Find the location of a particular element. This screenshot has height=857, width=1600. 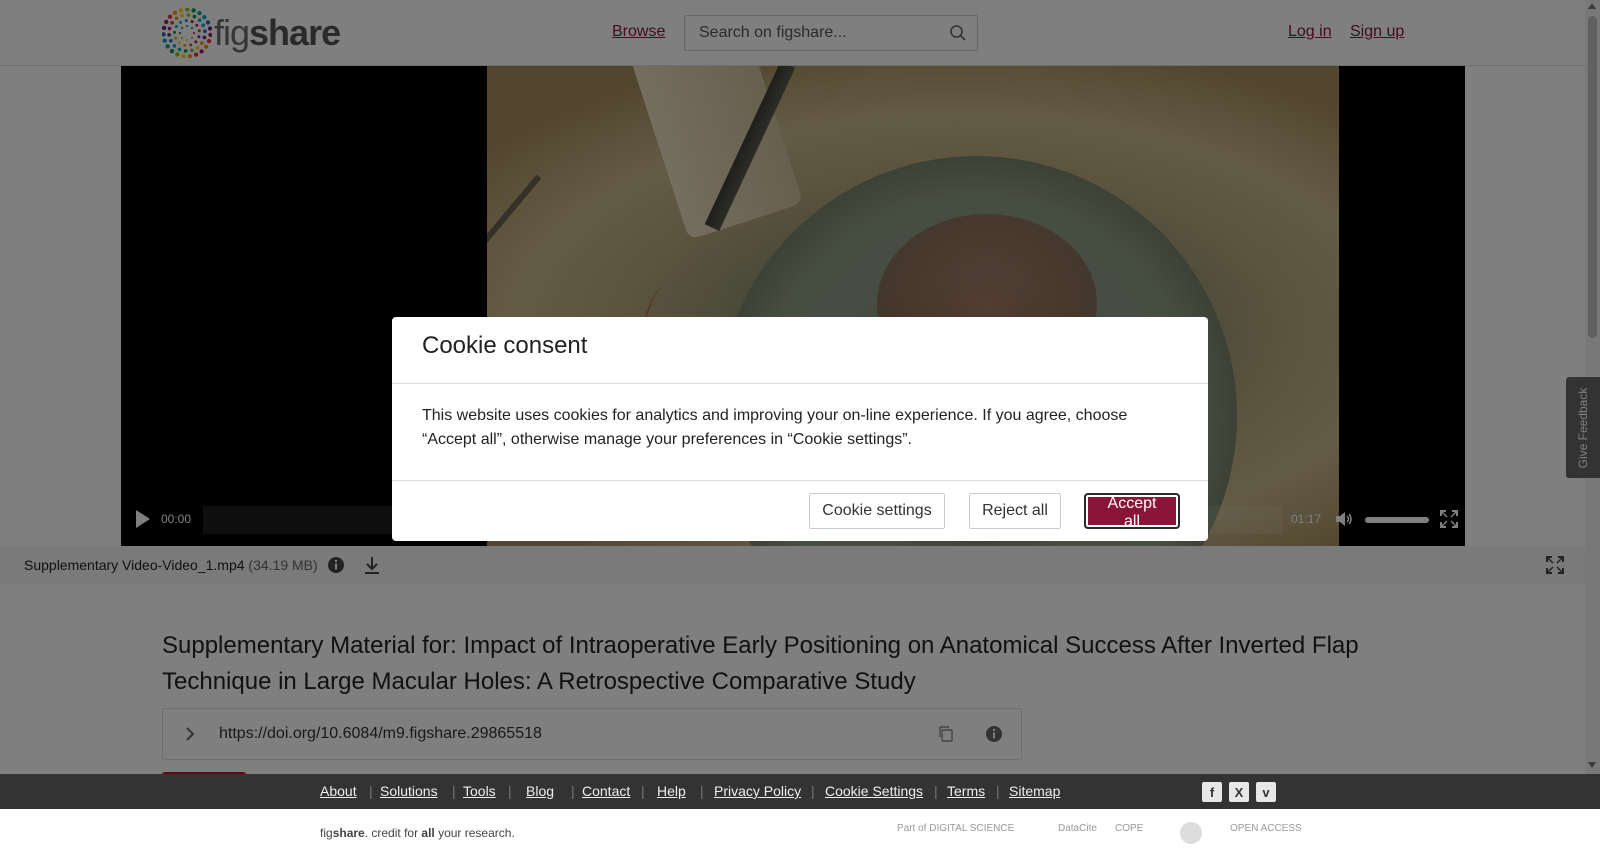

reject-all-button: Reject all is located at coordinates (1015, 511).